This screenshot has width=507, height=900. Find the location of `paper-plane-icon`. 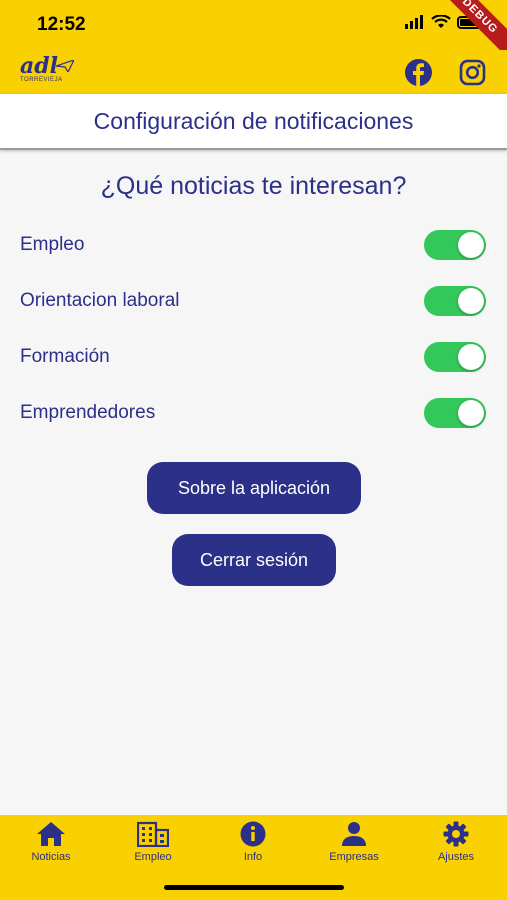

paper-plane-icon is located at coordinates (65, 66).